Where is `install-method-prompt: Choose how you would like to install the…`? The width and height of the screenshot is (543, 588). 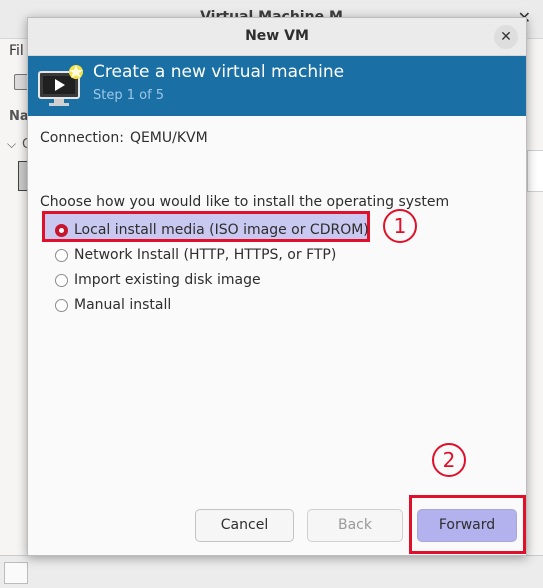 install-method-prompt: Choose how you would like to install the… is located at coordinates (245, 202).